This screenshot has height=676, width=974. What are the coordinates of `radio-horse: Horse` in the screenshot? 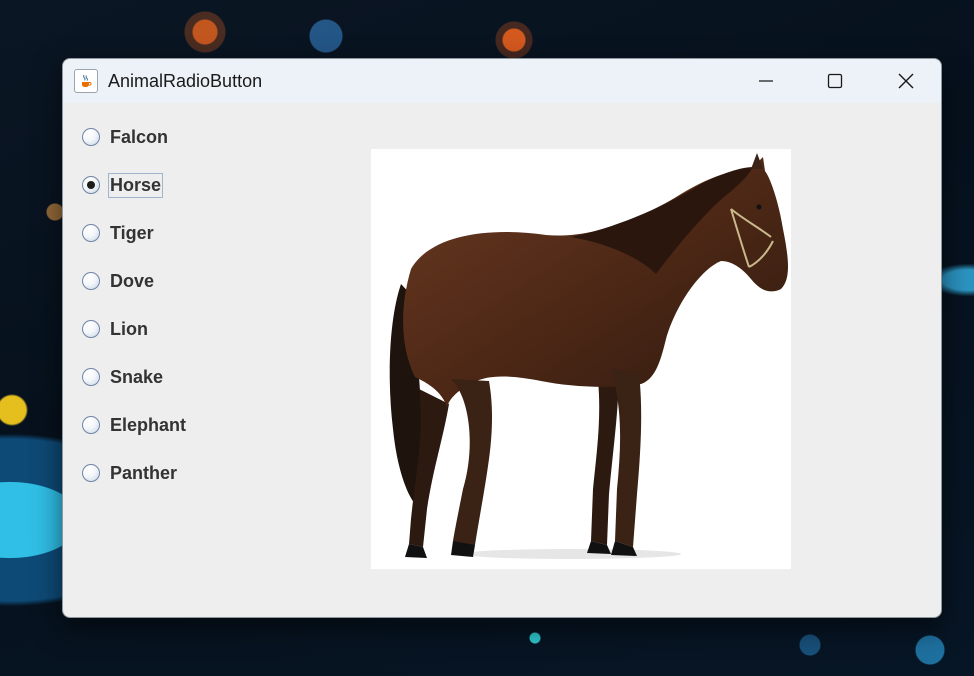 It's located at (123, 185).